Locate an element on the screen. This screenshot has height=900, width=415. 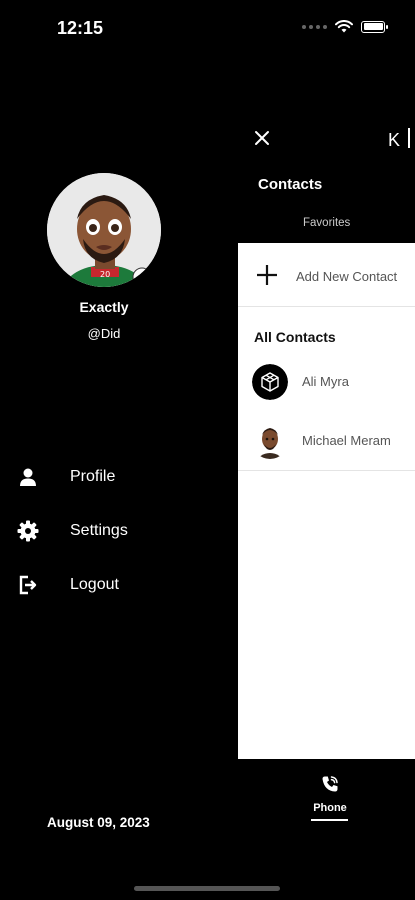
contact-name: Ali Myra is located at coordinates (325, 381).